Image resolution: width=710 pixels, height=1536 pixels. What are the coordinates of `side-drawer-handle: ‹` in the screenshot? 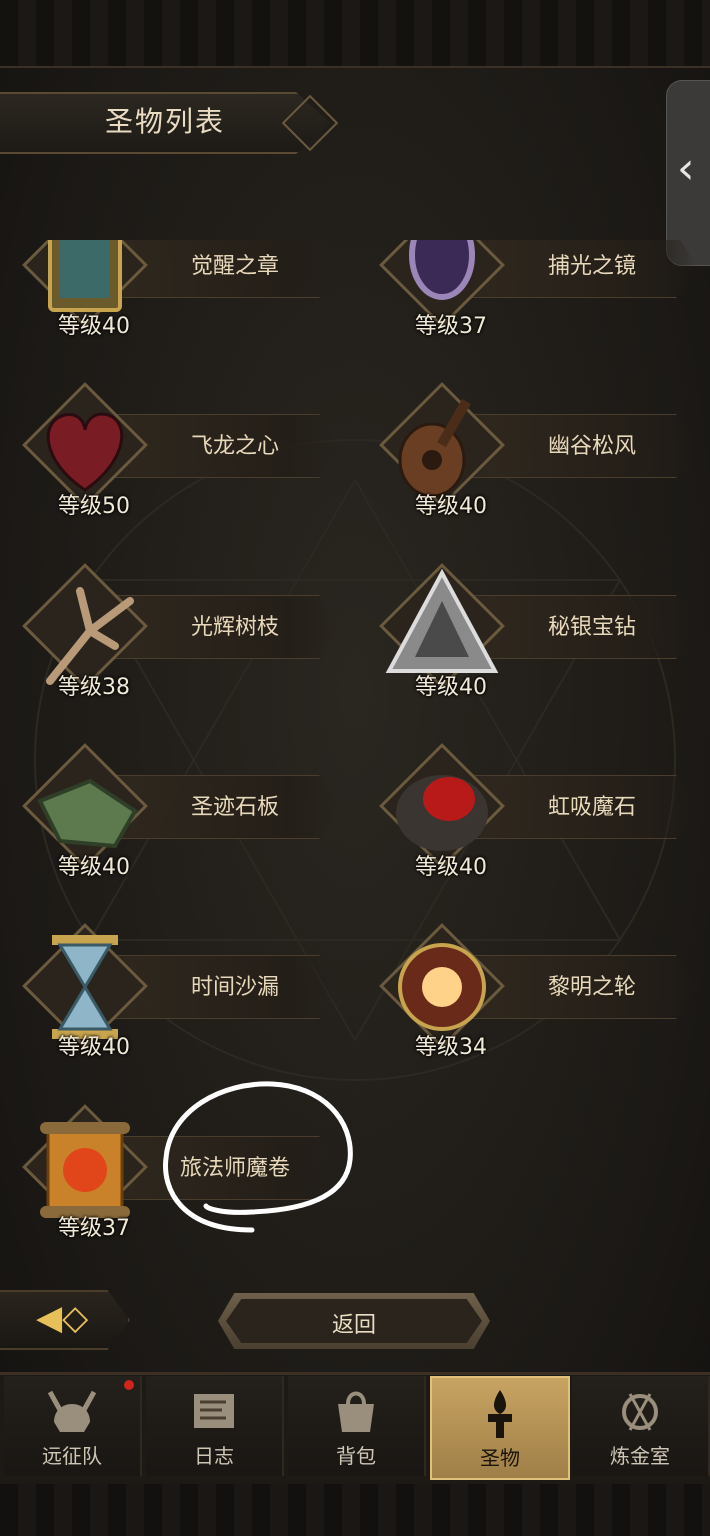 It's located at (688, 173).